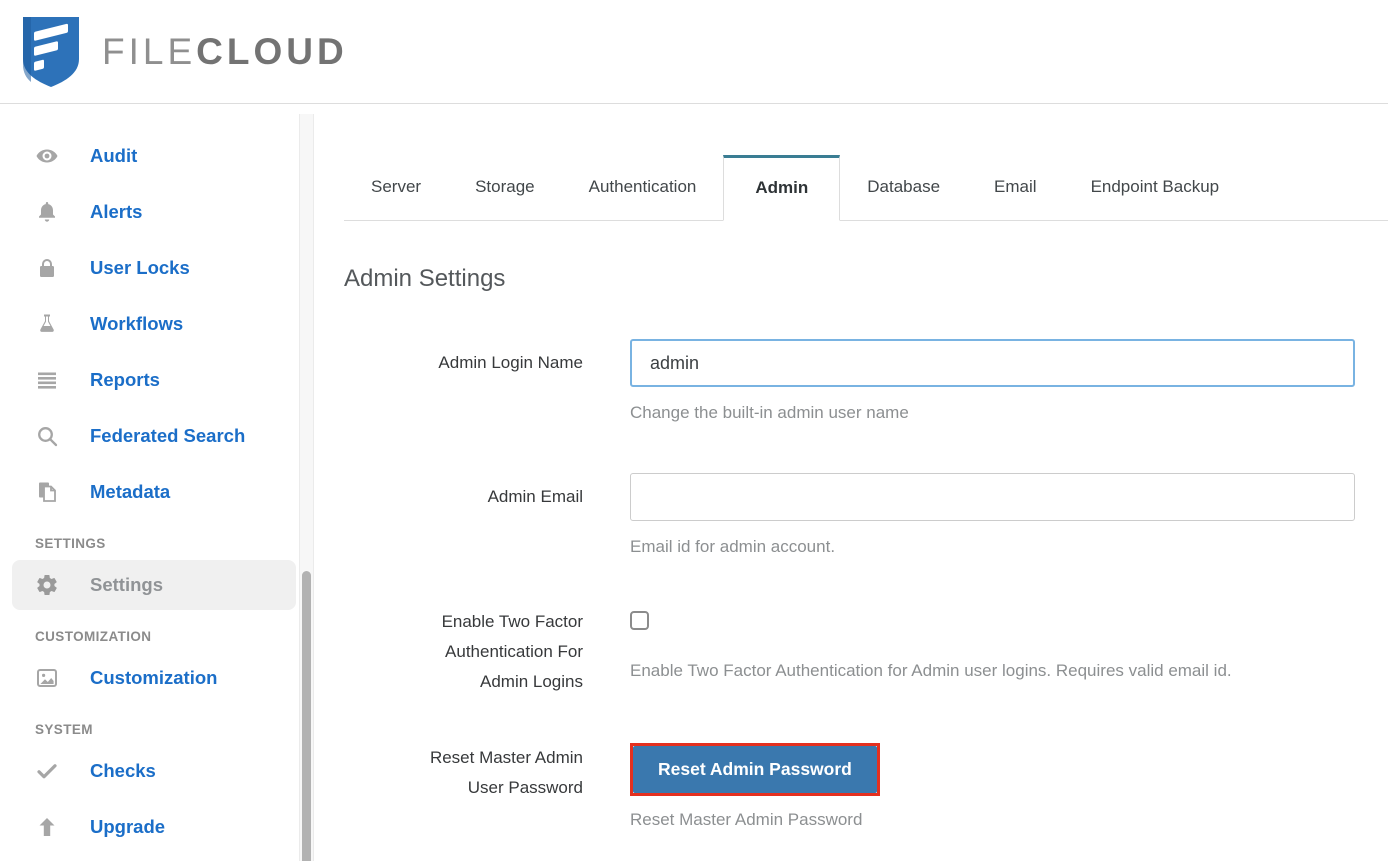 This screenshot has height=861, width=1388. Describe the element at coordinates (272, 51) in the screenshot. I see `brand-text-bold: CLOUD` at that location.